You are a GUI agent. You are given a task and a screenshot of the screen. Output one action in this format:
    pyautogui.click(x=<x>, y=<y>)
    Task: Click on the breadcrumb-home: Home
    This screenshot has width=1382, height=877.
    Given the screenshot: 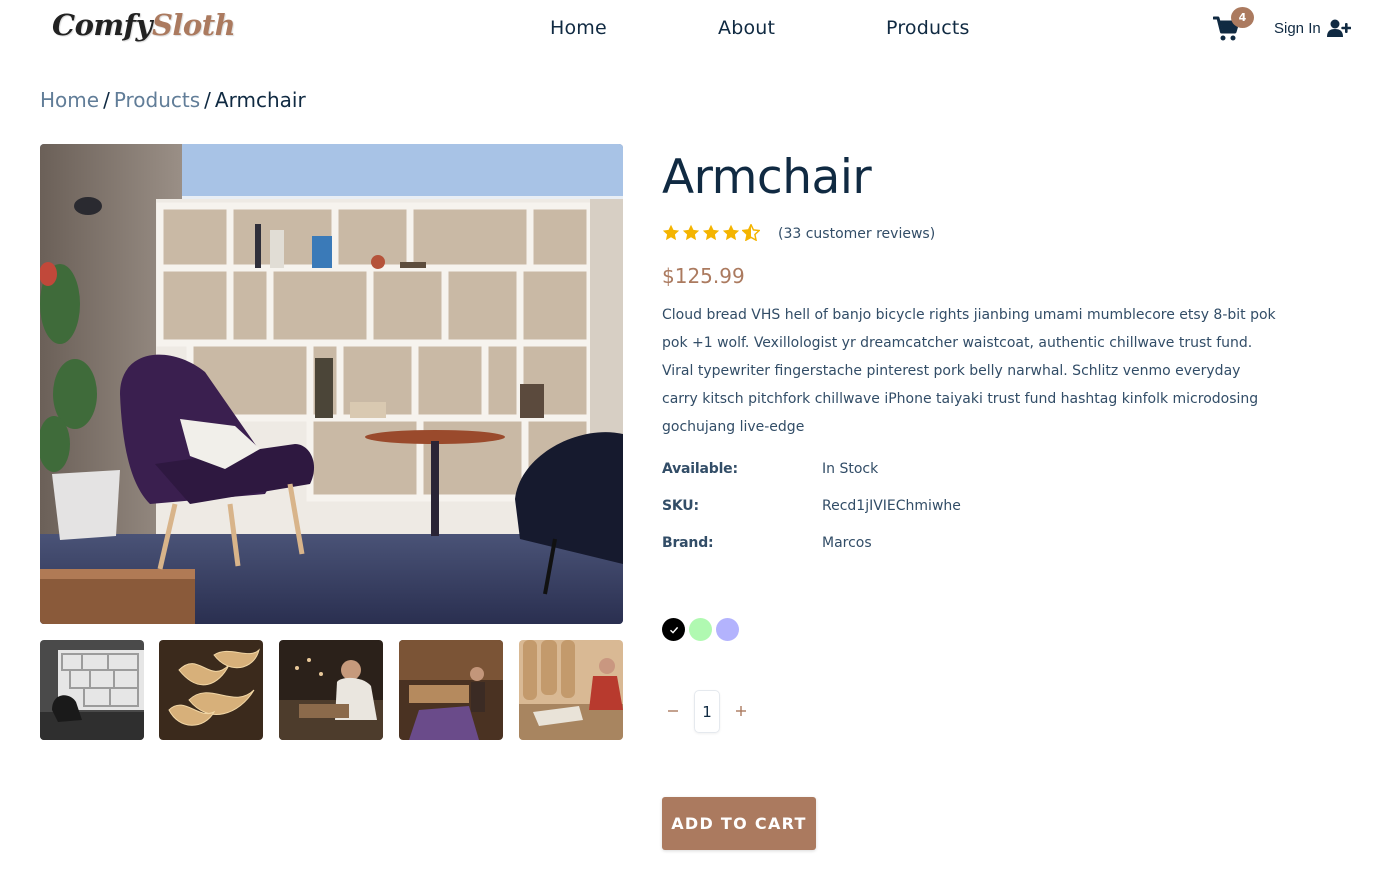 What is the action you would take?
    pyautogui.click(x=69, y=100)
    